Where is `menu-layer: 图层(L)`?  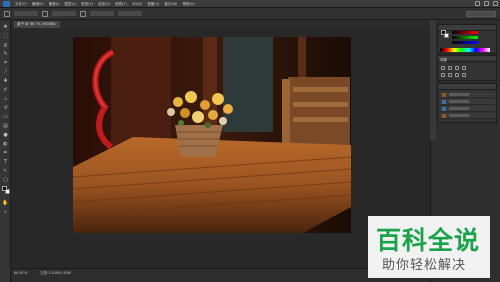
menu-layer: 图层(L) is located at coordinates (70, 4).